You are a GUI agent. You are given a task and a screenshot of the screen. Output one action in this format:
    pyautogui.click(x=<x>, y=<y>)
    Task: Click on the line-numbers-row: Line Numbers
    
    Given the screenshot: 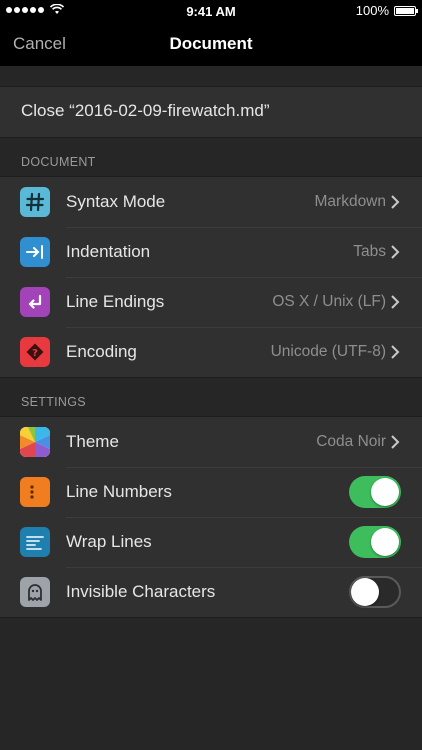 What is the action you would take?
    pyautogui.click(x=211, y=492)
    